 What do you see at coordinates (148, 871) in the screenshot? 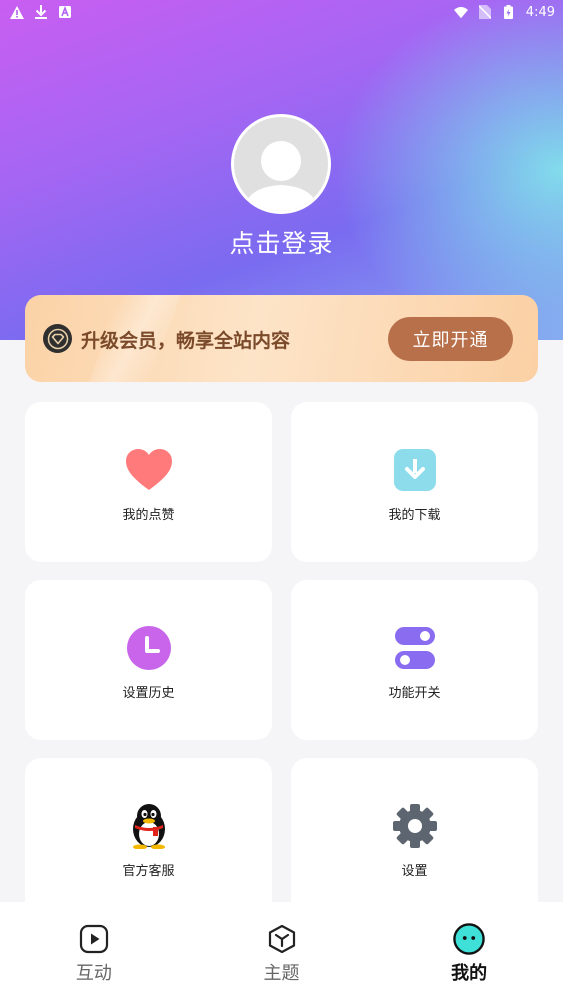
I see `menu-card-label: 官方客服` at bounding box center [148, 871].